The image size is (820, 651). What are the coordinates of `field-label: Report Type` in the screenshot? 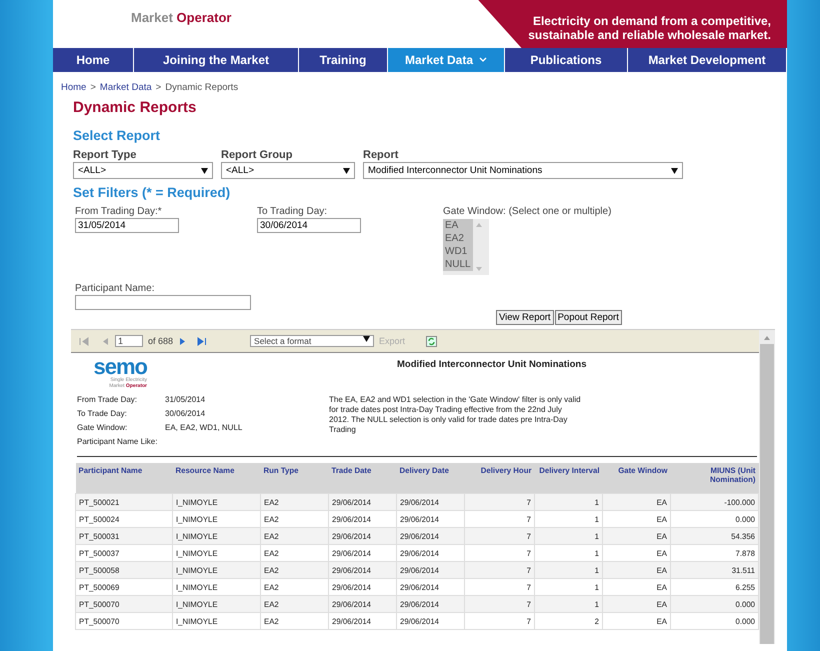 It's located at (105, 155).